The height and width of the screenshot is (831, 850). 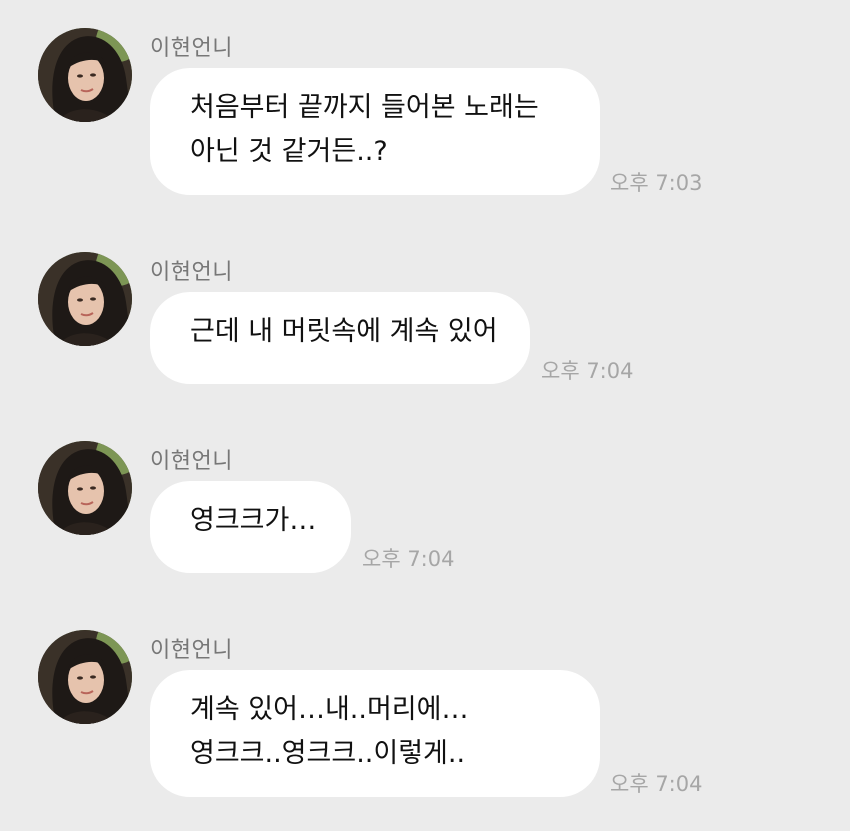 I want to click on message-text-line: 처음부터 끝까지 들어본 노래는, so click(x=364, y=107).